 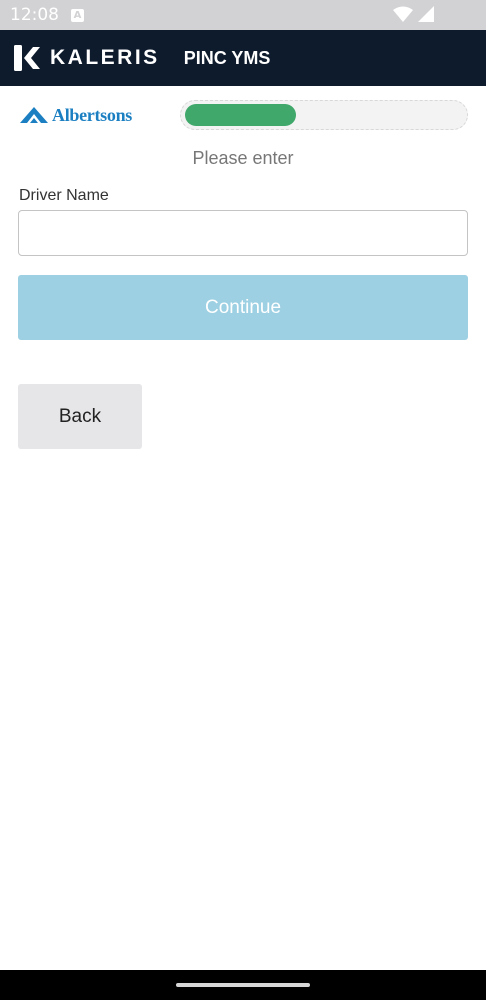 What do you see at coordinates (243, 233) in the screenshot?
I see `driver-name-input` at bounding box center [243, 233].